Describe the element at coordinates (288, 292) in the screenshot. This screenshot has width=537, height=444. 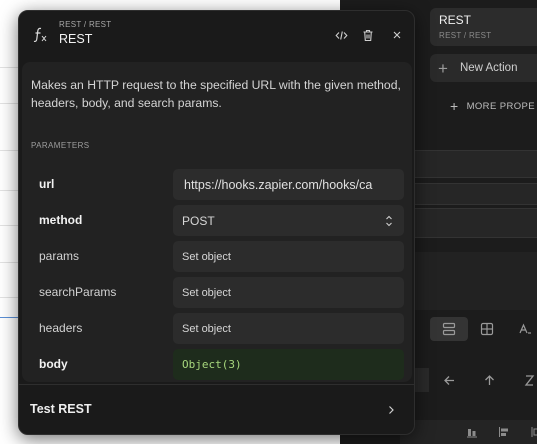
I see `searchparams-object-field: Set object` at that location.